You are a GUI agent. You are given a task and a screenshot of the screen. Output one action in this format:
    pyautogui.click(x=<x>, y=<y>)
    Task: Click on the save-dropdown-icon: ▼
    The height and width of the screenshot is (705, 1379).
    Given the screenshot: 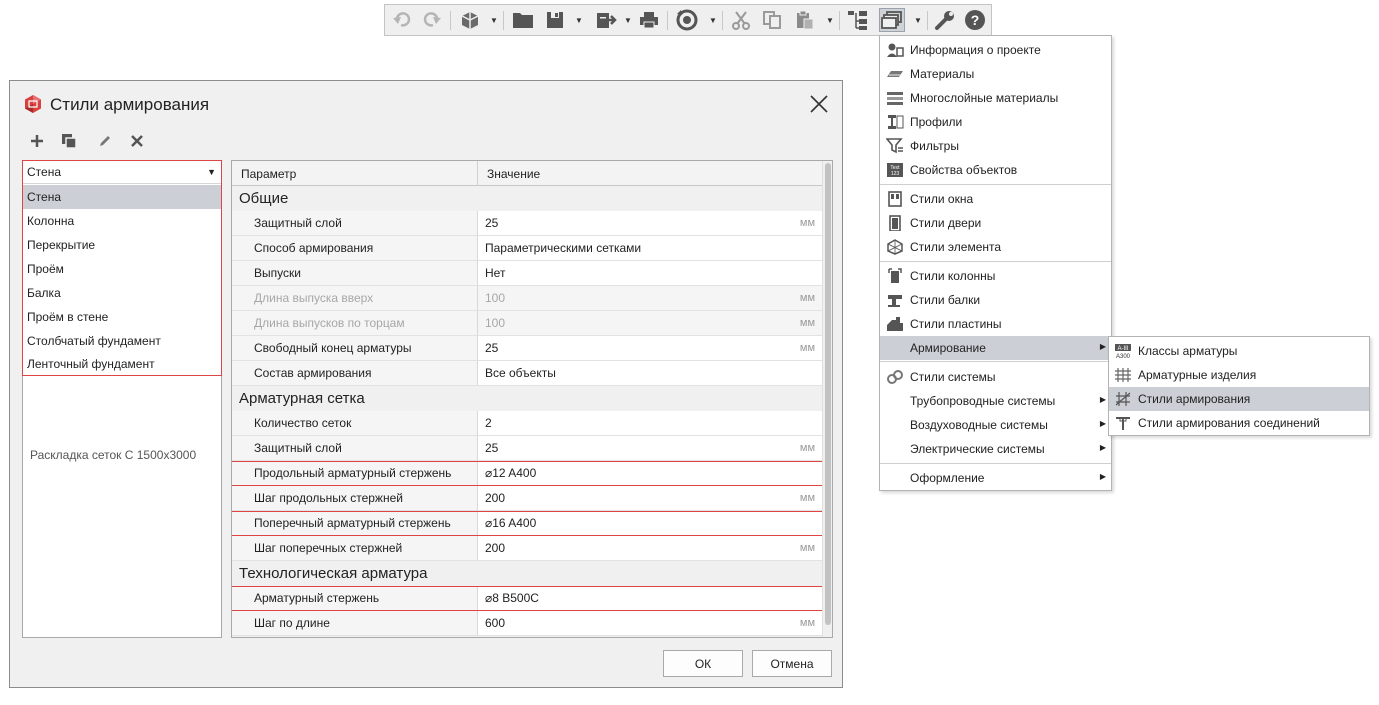 What is the action you would take?
    pyautogui.click(x=579, y=20)
    